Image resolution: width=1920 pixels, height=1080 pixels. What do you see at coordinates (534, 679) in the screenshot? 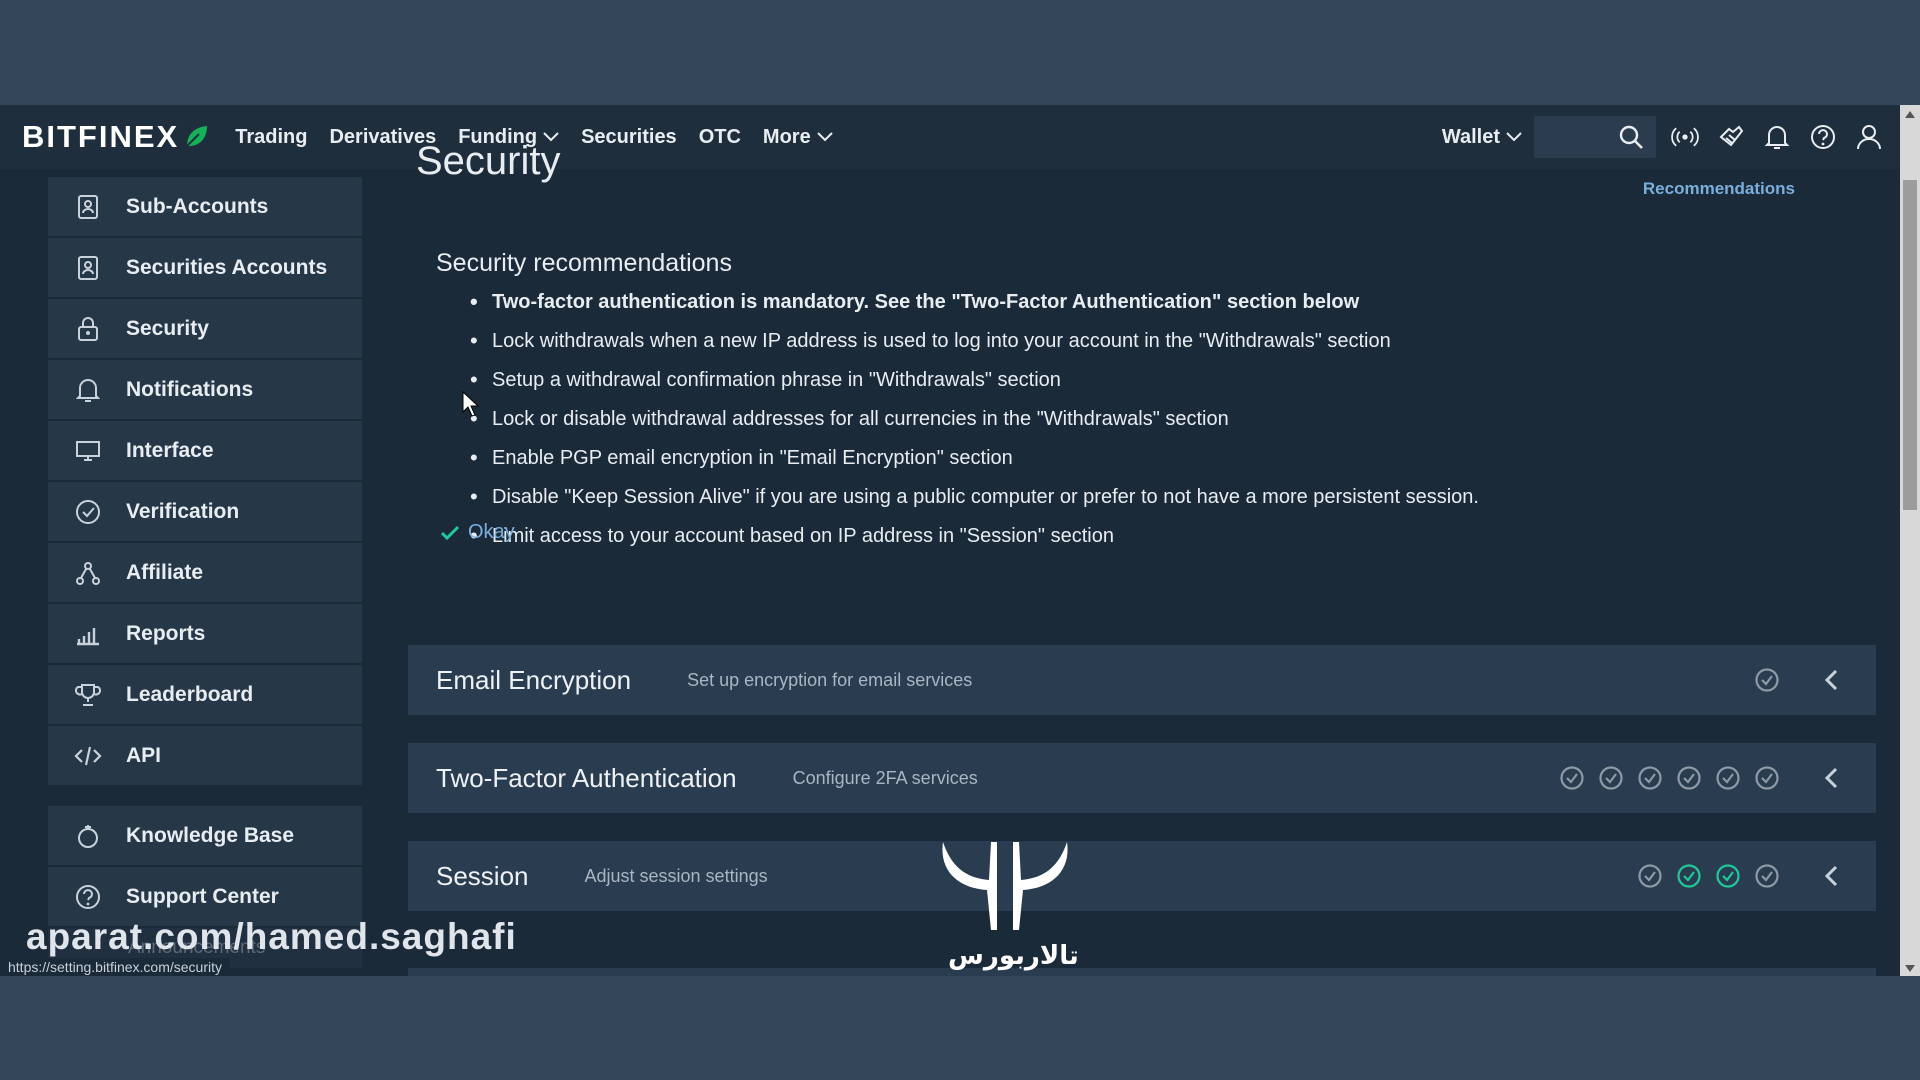
I see `panel-title: Email Encryption` at bounding box center [534, 679].